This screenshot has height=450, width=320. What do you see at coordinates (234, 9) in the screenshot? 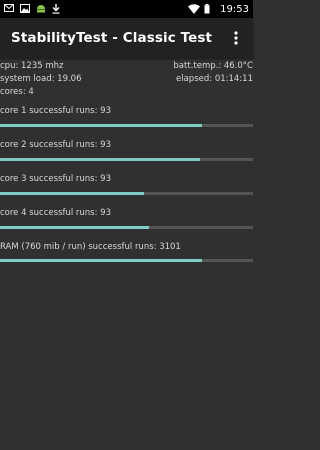
I see `clock: 19:53` at bounding box center [234, 9].